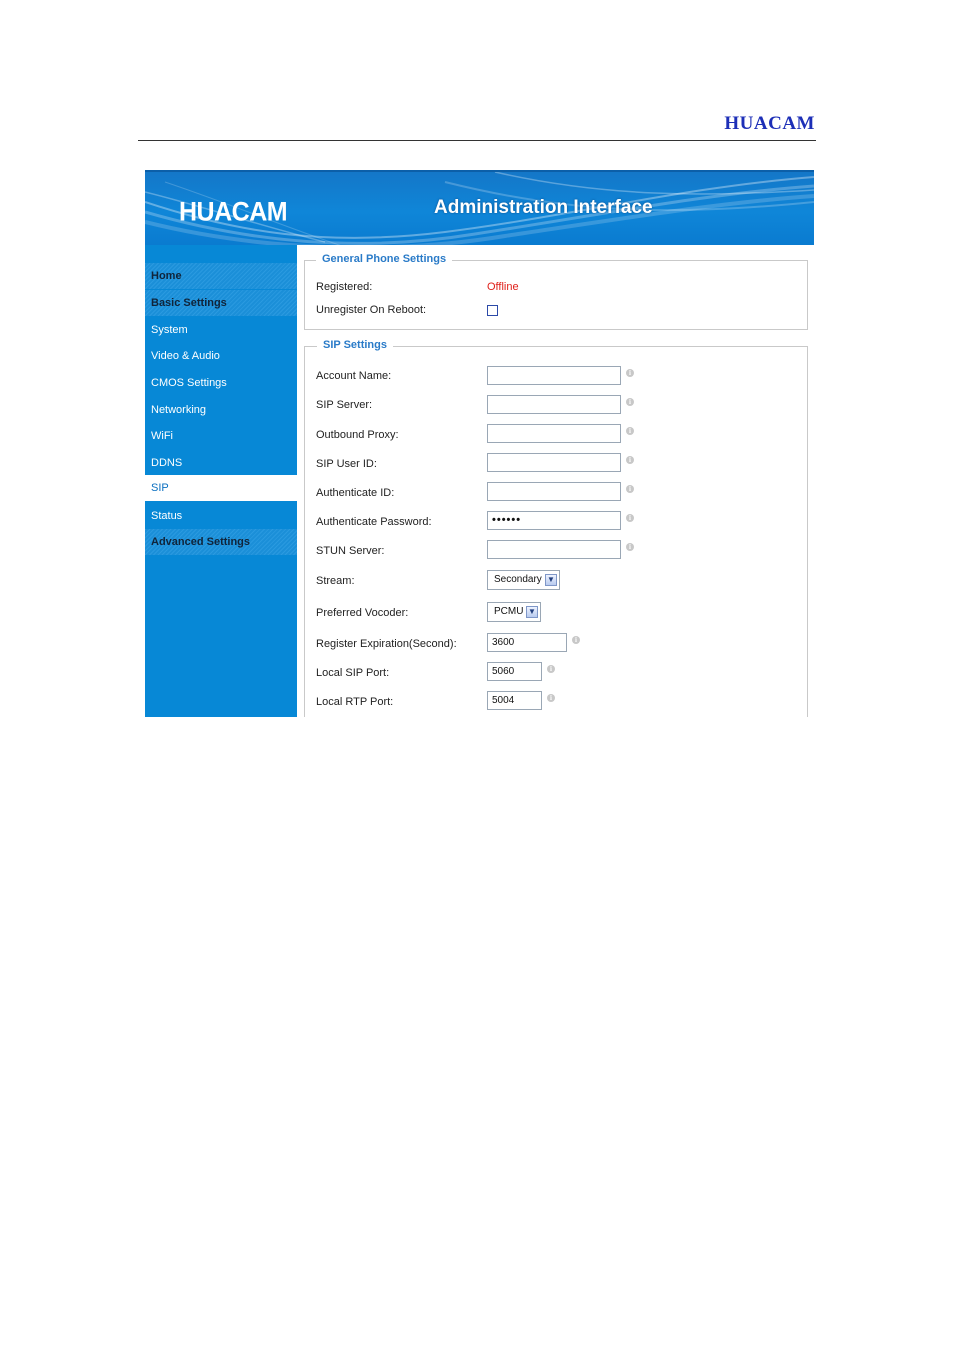  Describe the element at coordinates (554, 375) in the screenshot. I see `account-name-input` at that location.